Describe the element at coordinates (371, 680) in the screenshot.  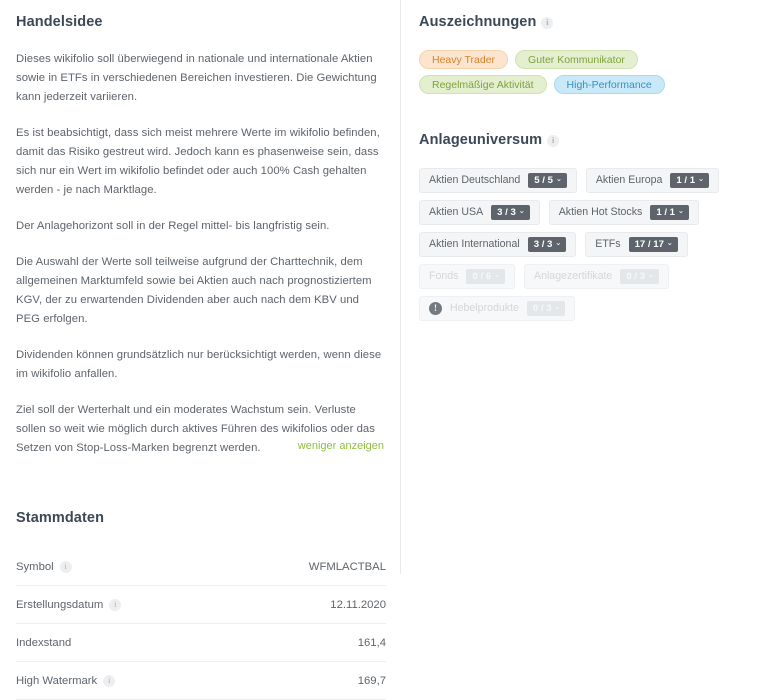
I see `stammdaten-row-value: 169,7` at that location.